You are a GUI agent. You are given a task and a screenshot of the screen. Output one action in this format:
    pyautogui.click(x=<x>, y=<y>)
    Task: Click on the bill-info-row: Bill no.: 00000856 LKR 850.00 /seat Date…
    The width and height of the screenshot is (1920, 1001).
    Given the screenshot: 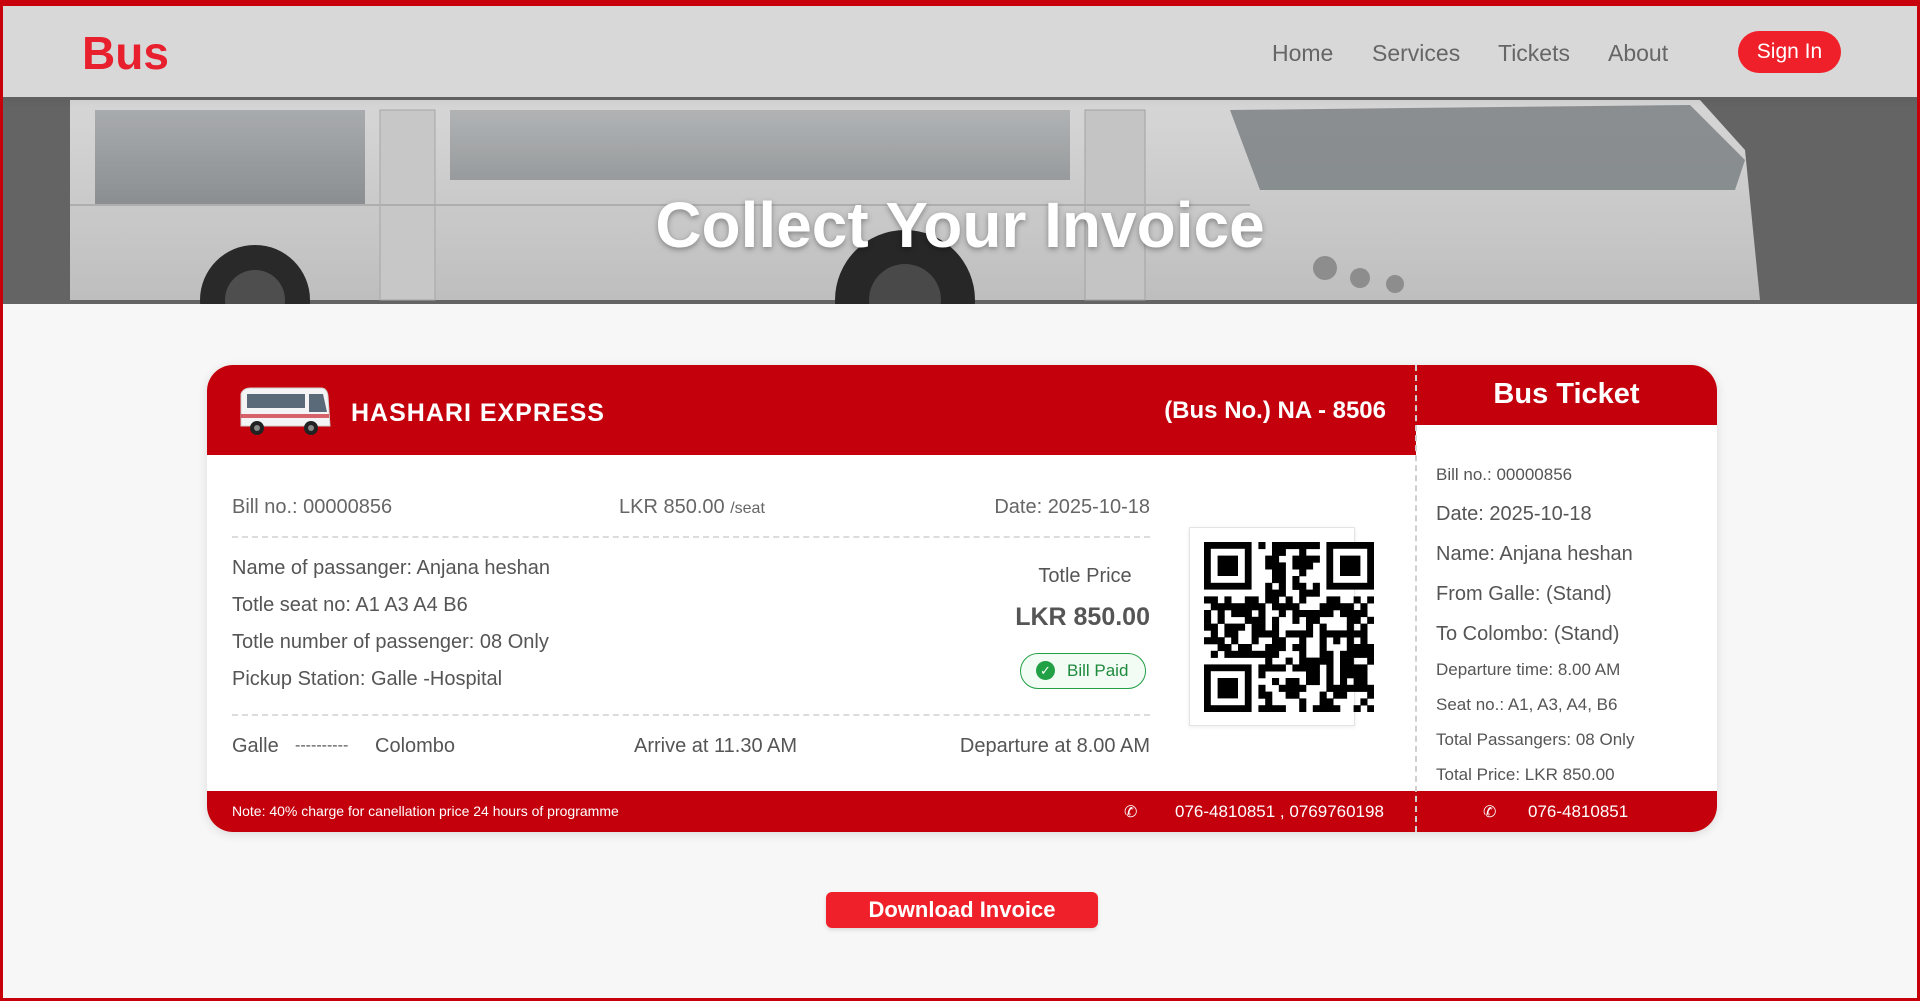 What is the action you would take?
    pyautogui.click(x=691, y=511)
    